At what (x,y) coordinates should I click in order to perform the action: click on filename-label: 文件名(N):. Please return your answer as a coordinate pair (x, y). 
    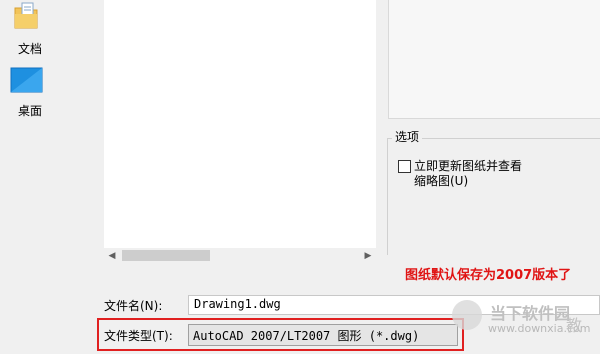
    Looking at the image, I should click on (133, 306).